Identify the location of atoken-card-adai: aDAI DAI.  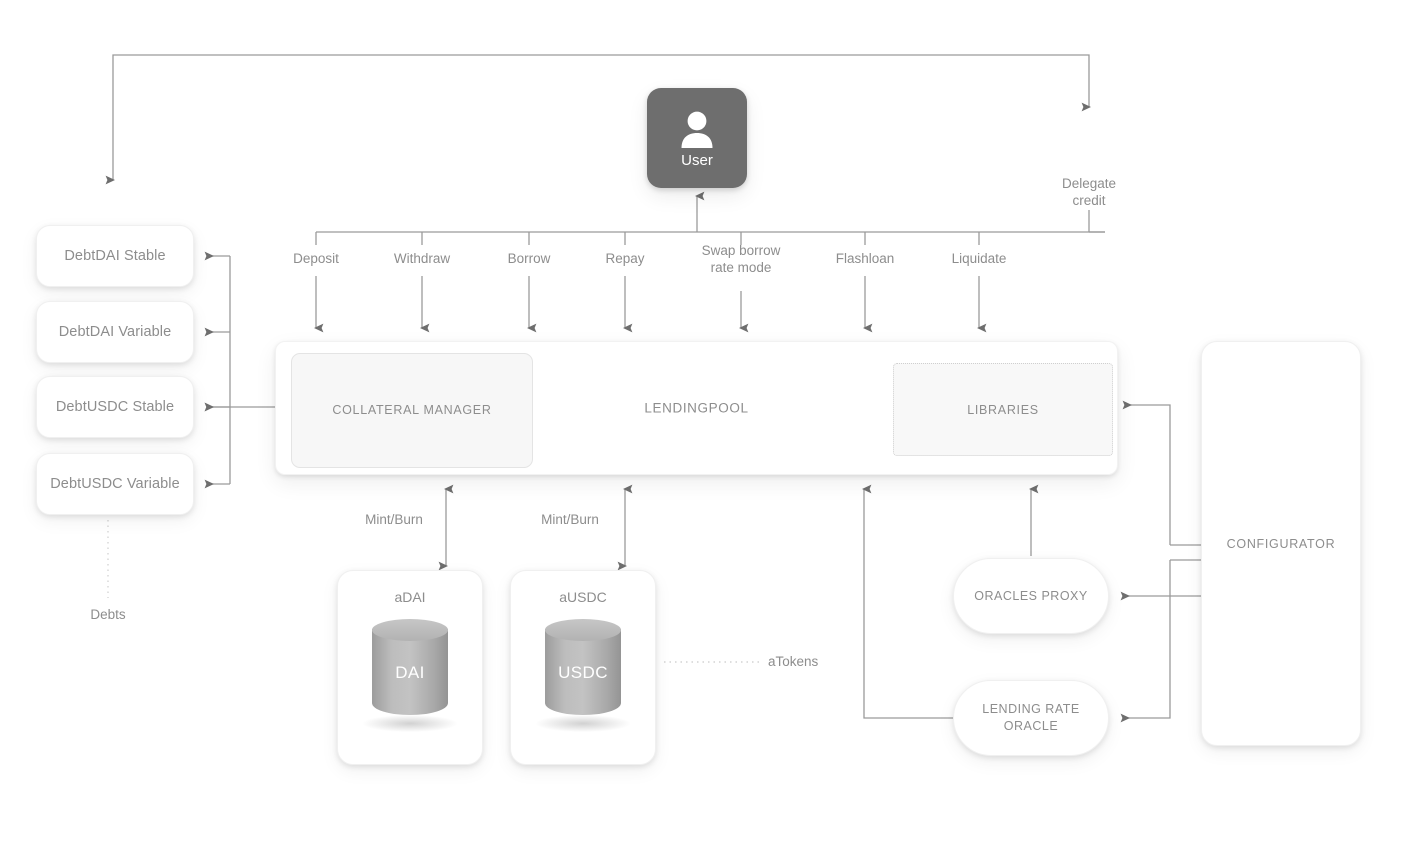
(410, 667).